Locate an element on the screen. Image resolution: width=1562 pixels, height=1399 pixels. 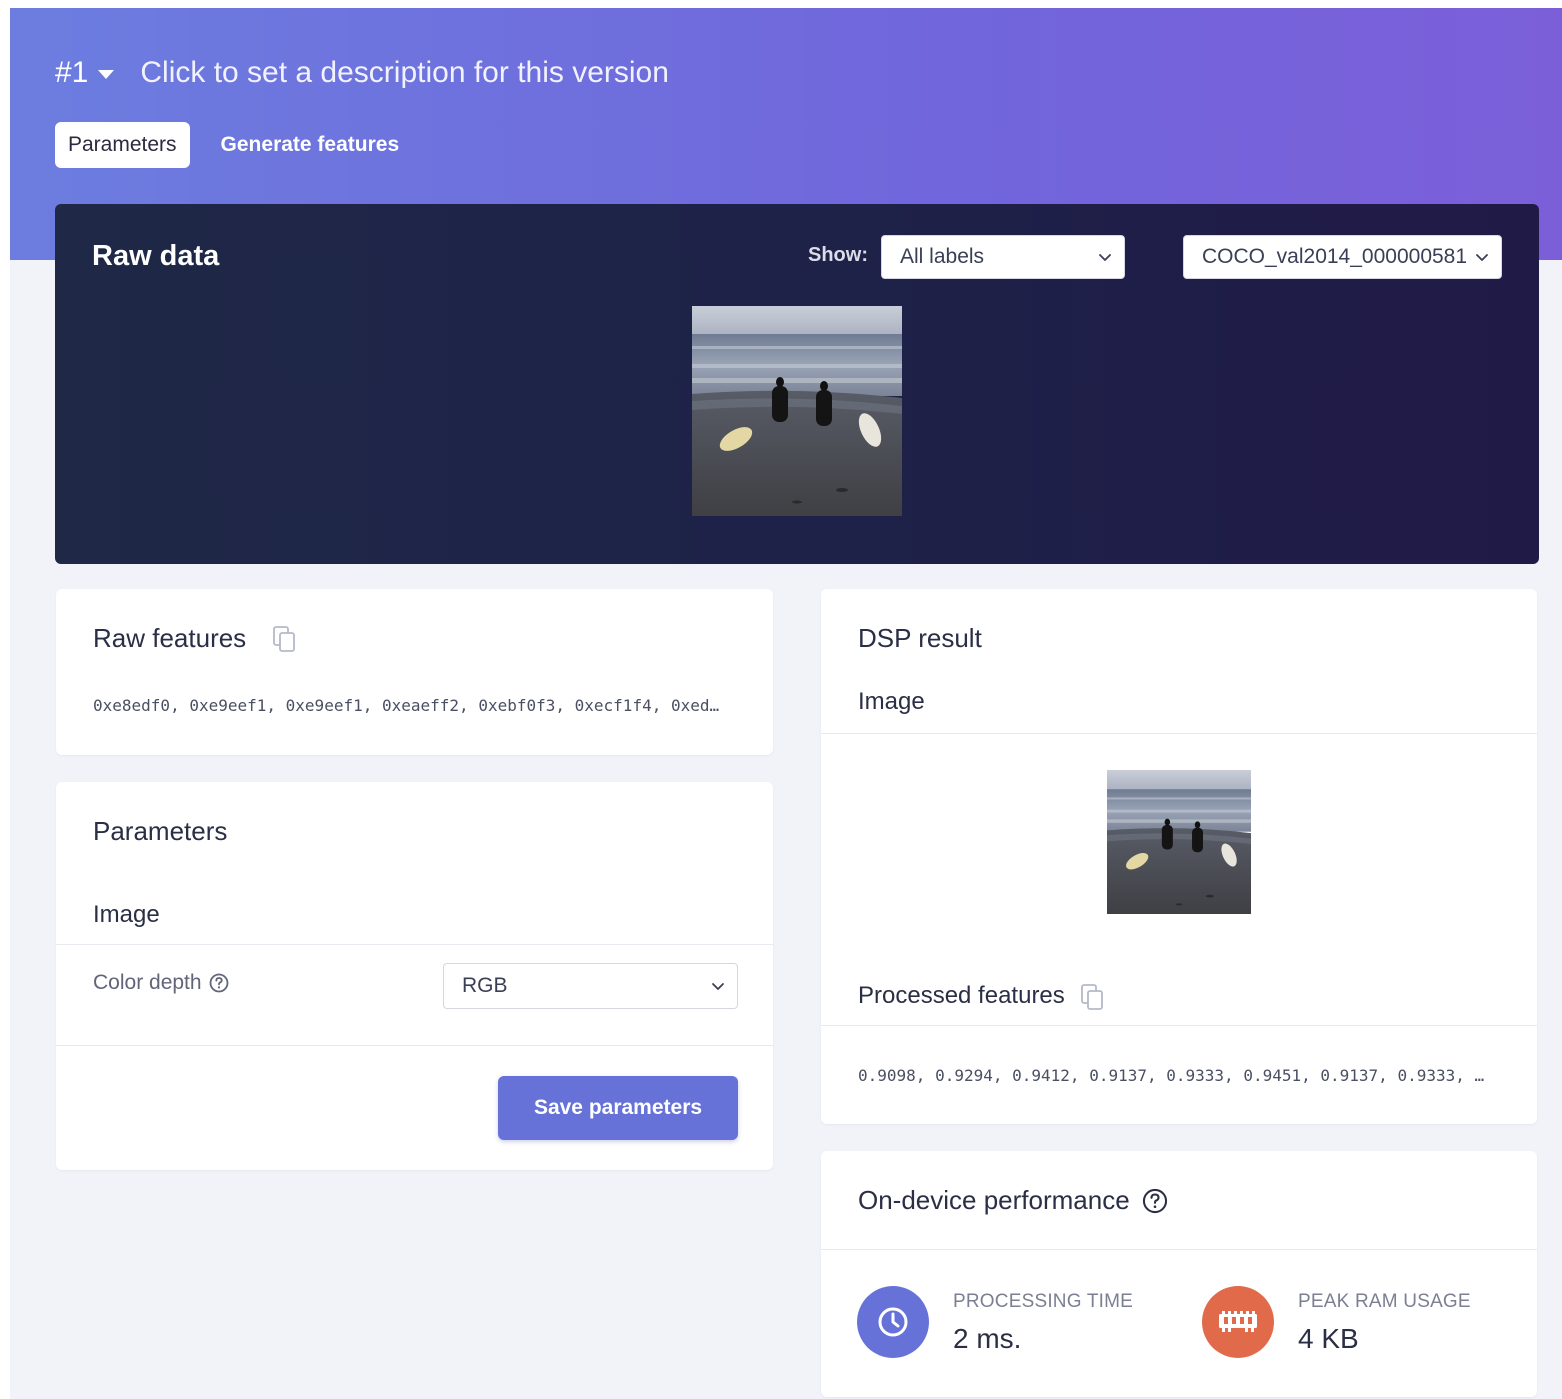
version-number: #1 is located at coordinates (72, 72).